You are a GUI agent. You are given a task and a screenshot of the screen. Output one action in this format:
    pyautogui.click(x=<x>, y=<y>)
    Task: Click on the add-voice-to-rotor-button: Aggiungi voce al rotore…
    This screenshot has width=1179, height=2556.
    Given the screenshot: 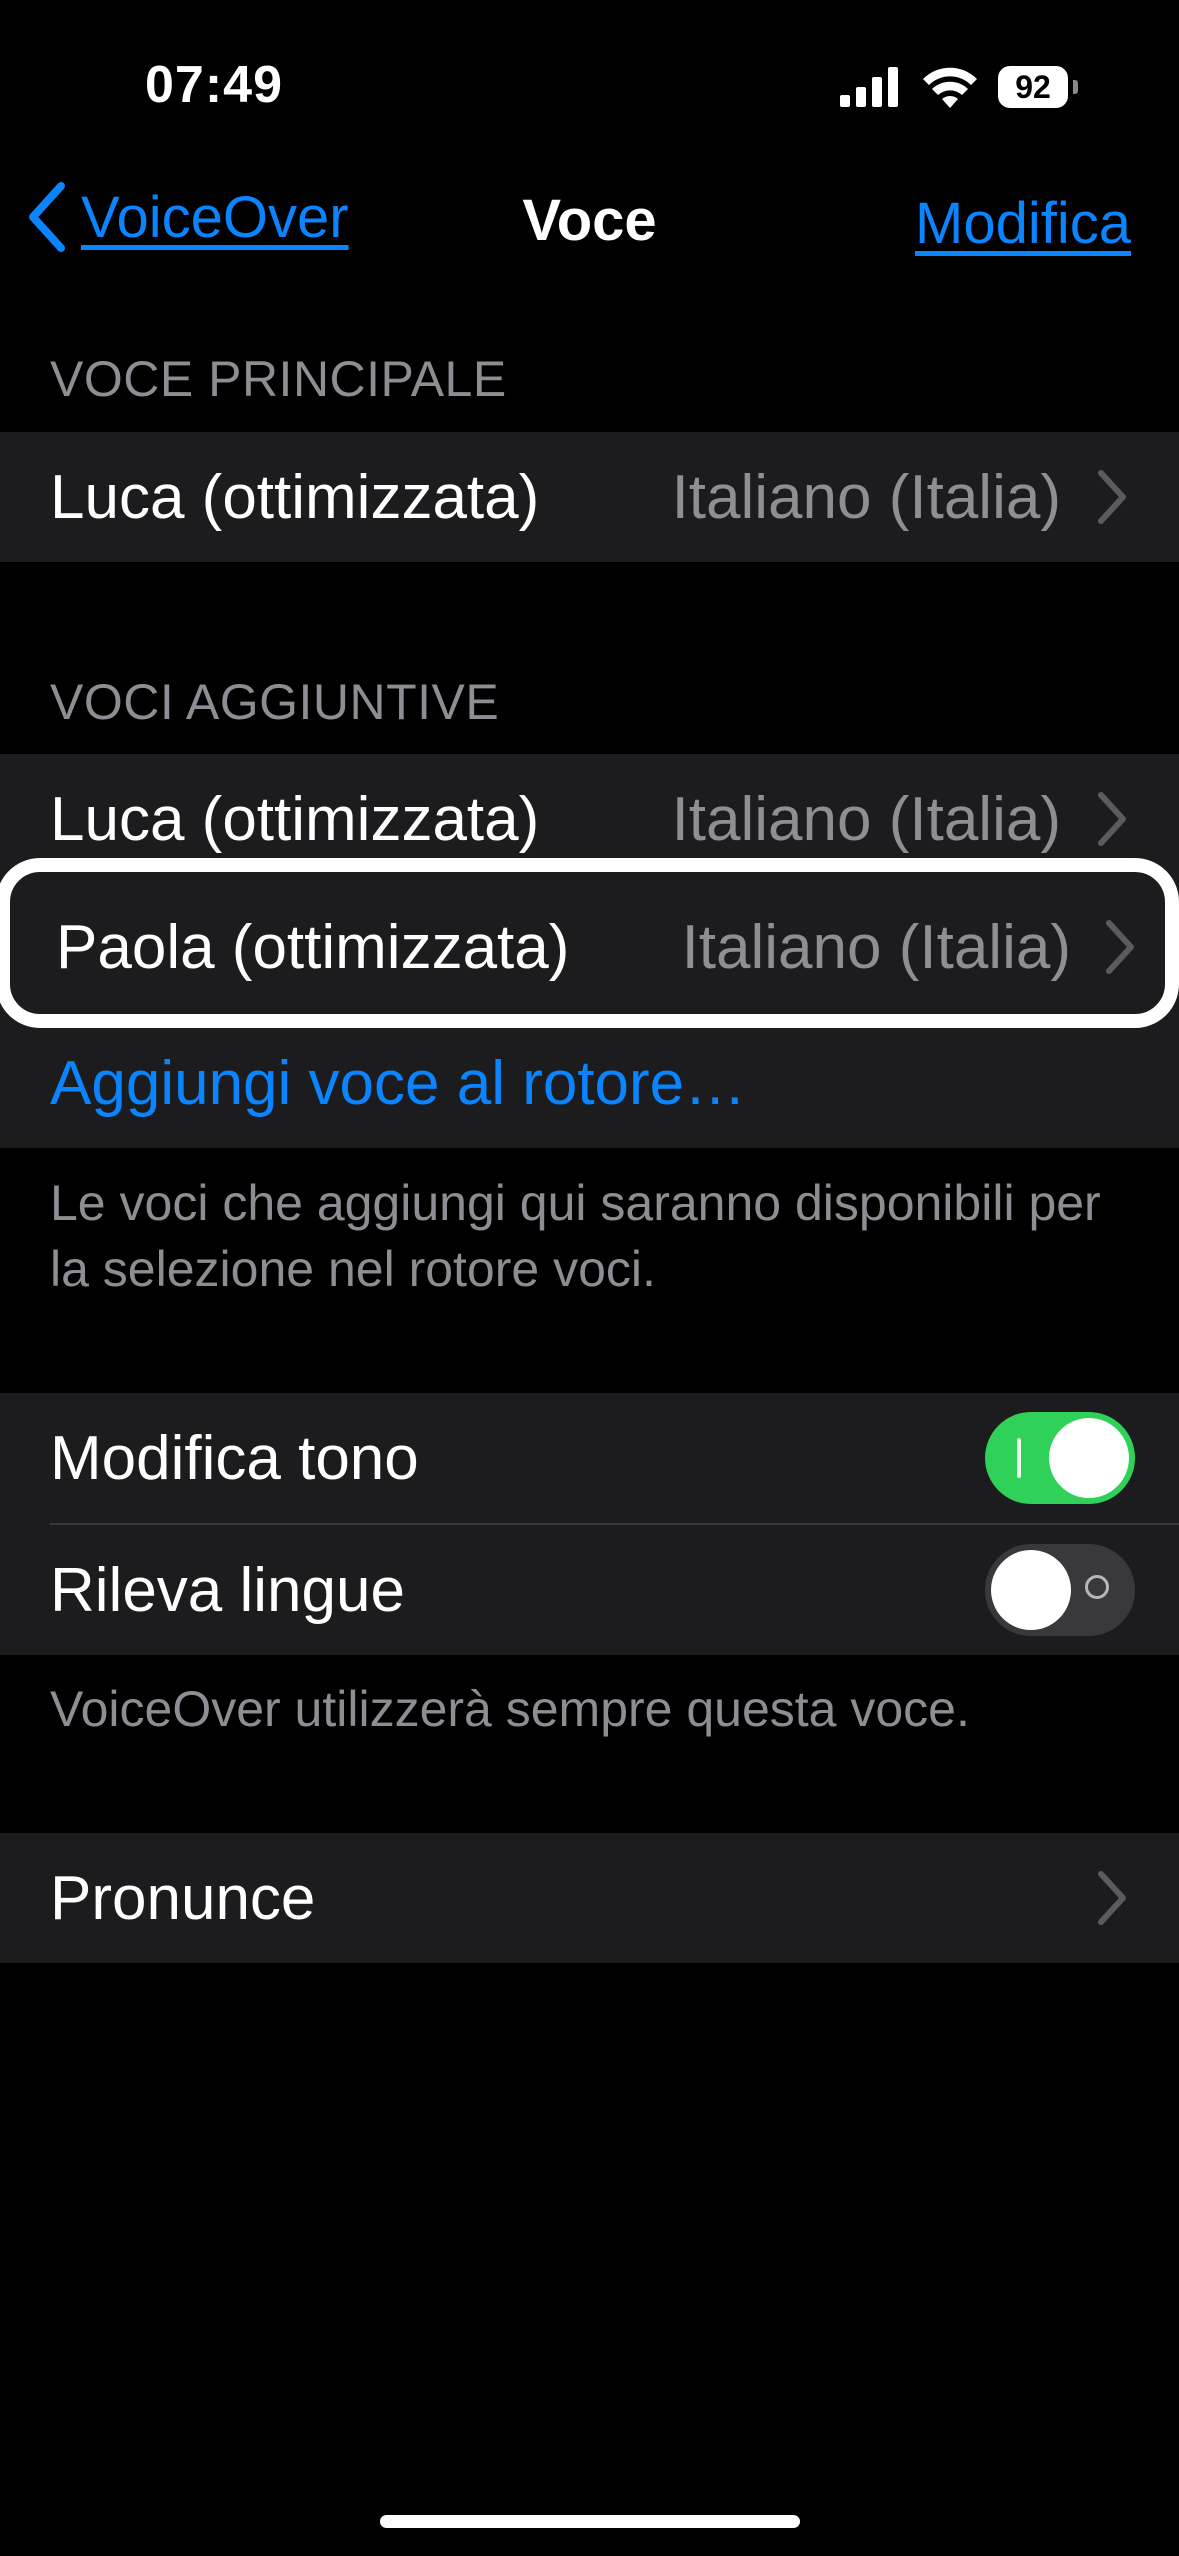 What is the action you would take?
    pyautogui.click(x=398, y=1083)
    